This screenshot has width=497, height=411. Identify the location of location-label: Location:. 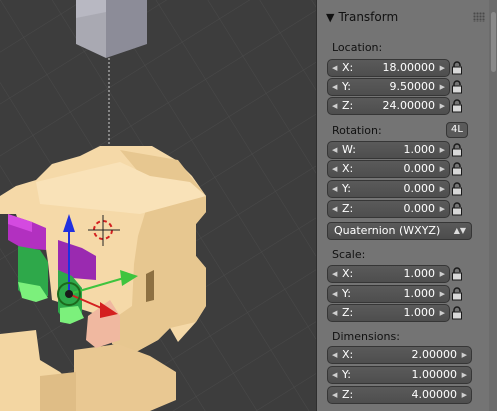
(357, 47).